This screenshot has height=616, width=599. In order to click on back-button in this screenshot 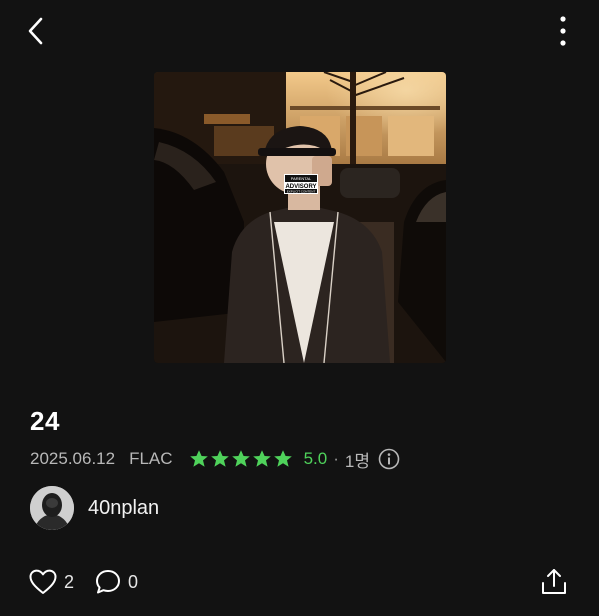, I will do `click(37, 31)`.